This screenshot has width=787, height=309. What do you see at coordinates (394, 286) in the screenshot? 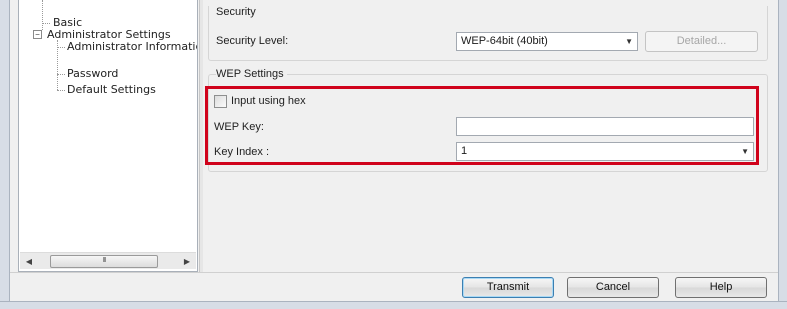
I see `button-bar` at bounding box center [394, 286].